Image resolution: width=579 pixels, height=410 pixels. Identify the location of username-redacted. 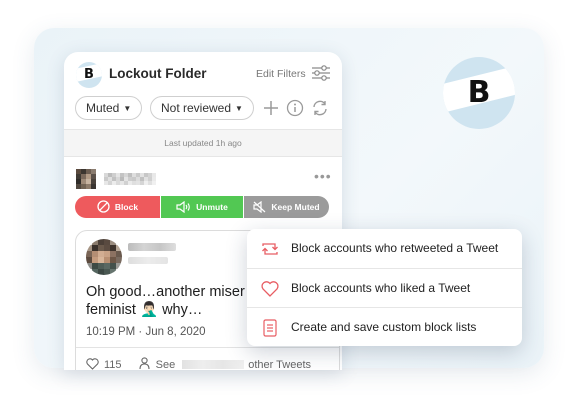
(130, 179).